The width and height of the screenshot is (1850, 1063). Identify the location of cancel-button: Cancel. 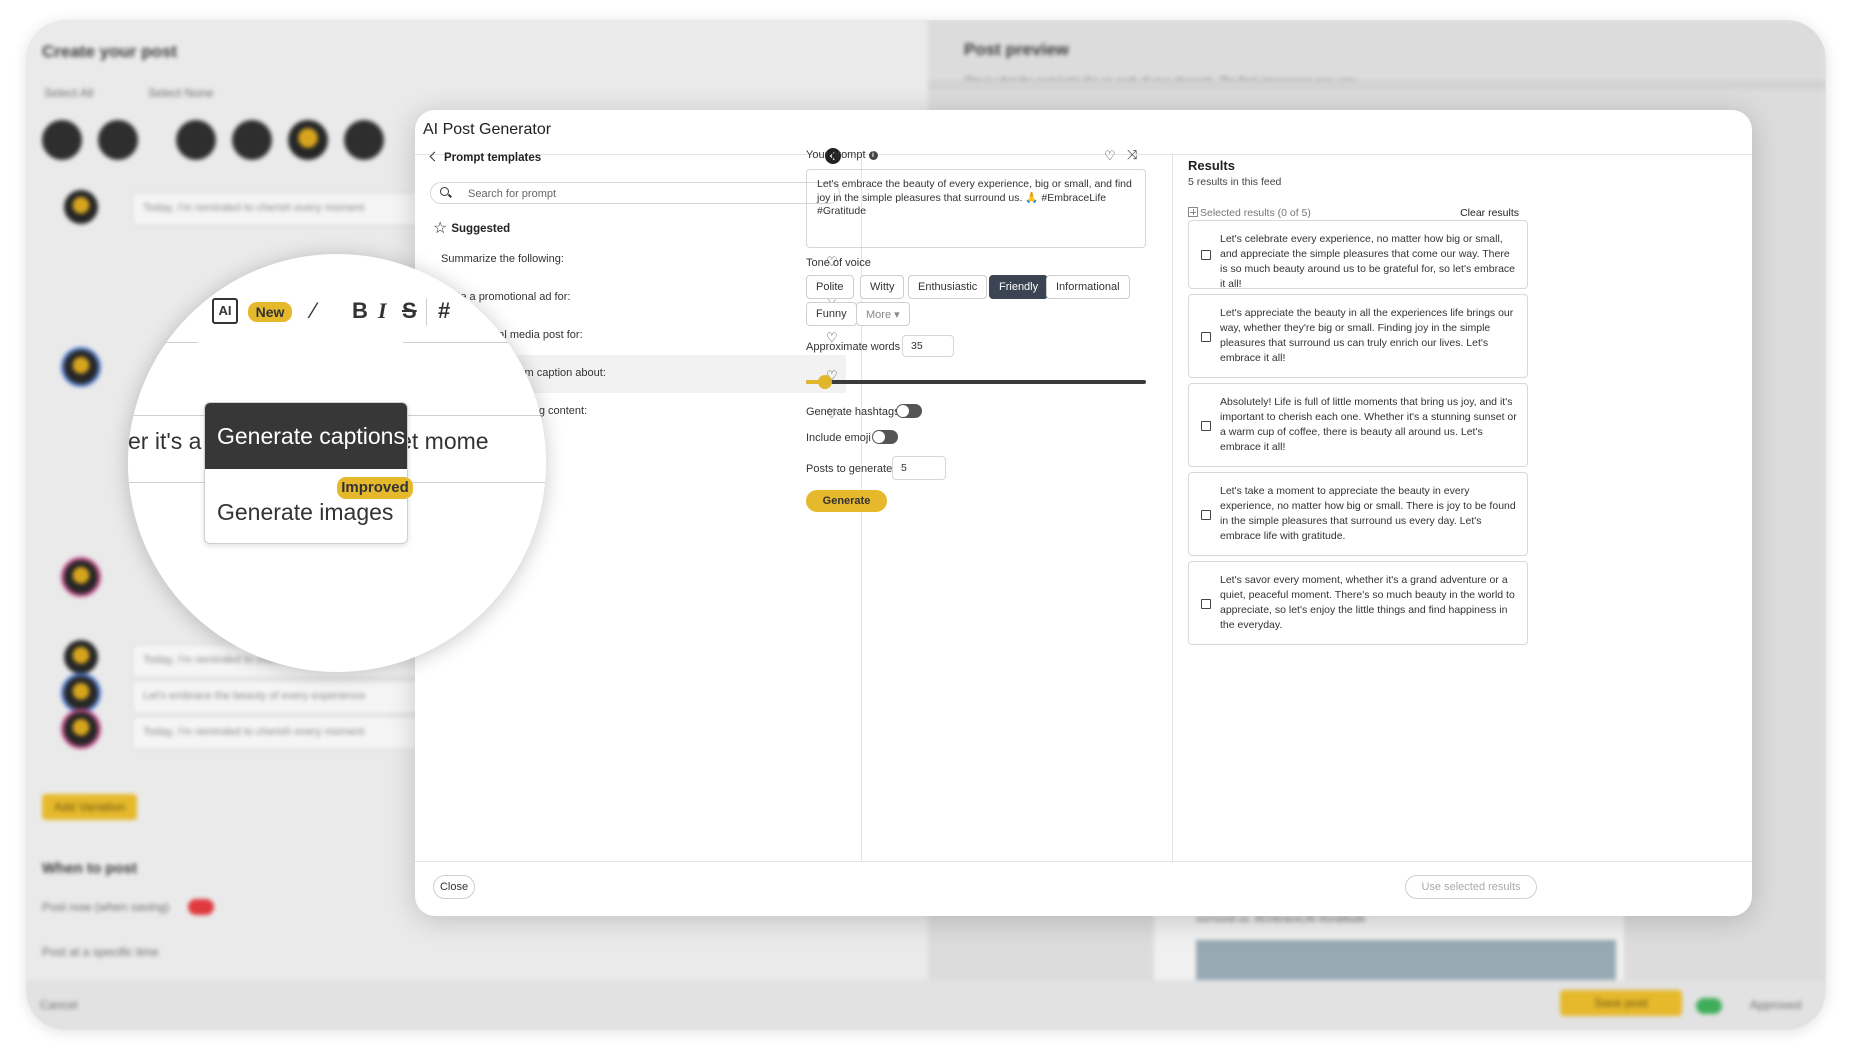
(58, 1005).